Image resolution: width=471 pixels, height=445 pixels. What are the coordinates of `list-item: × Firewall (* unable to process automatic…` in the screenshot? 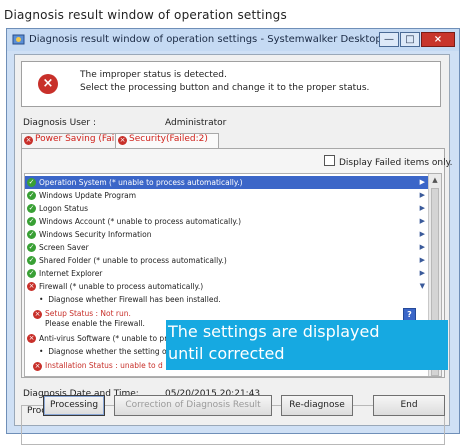 It's located at (227, 286).